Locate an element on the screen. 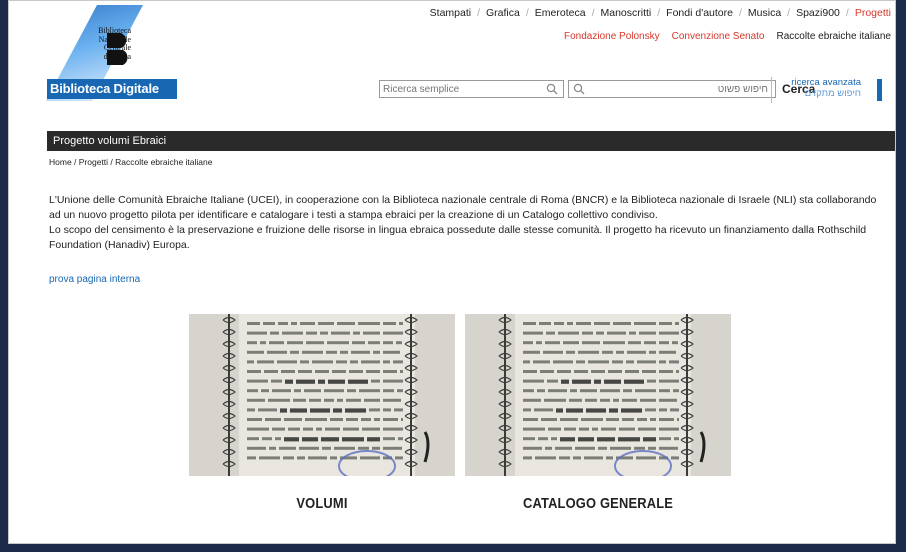  simple-search-box is located at coordinates (471, 89).